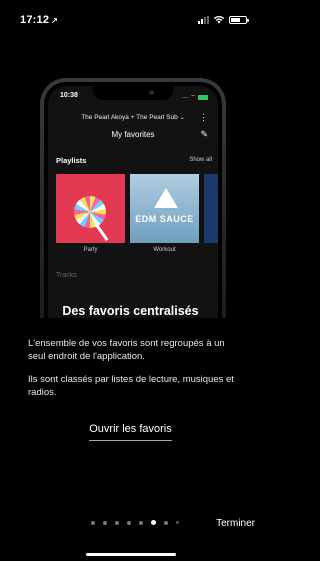 The image size is (320, 561). Describe the element at coordinates (203, 19) in the screenshot. I see `signal-icon` at that location.